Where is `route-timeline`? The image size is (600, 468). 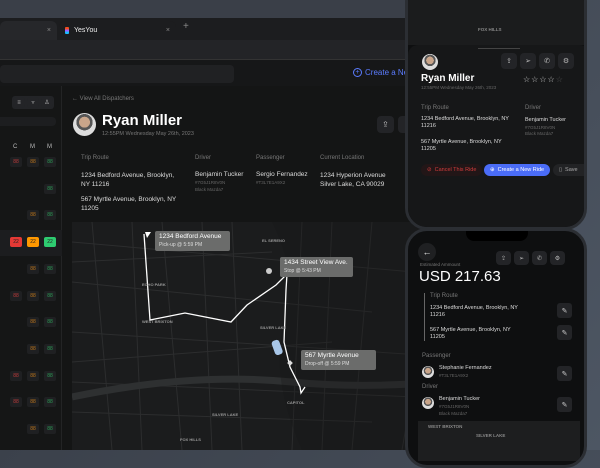 route-timeline is located at coordinates (424, 317).